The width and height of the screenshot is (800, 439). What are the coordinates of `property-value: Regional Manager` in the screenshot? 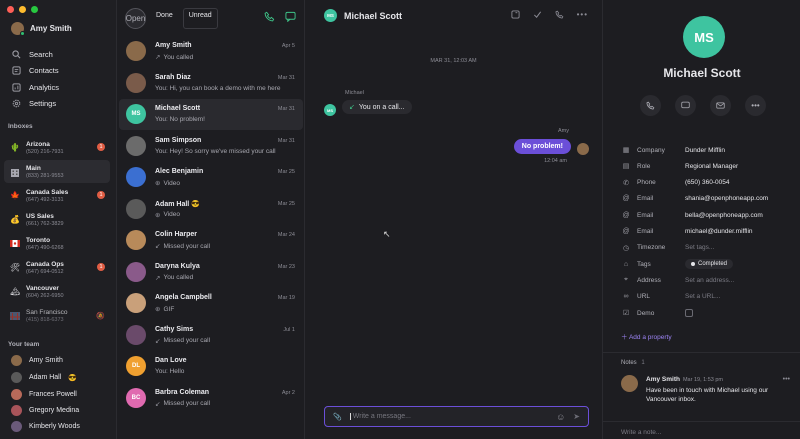 It's located at (711, 166).